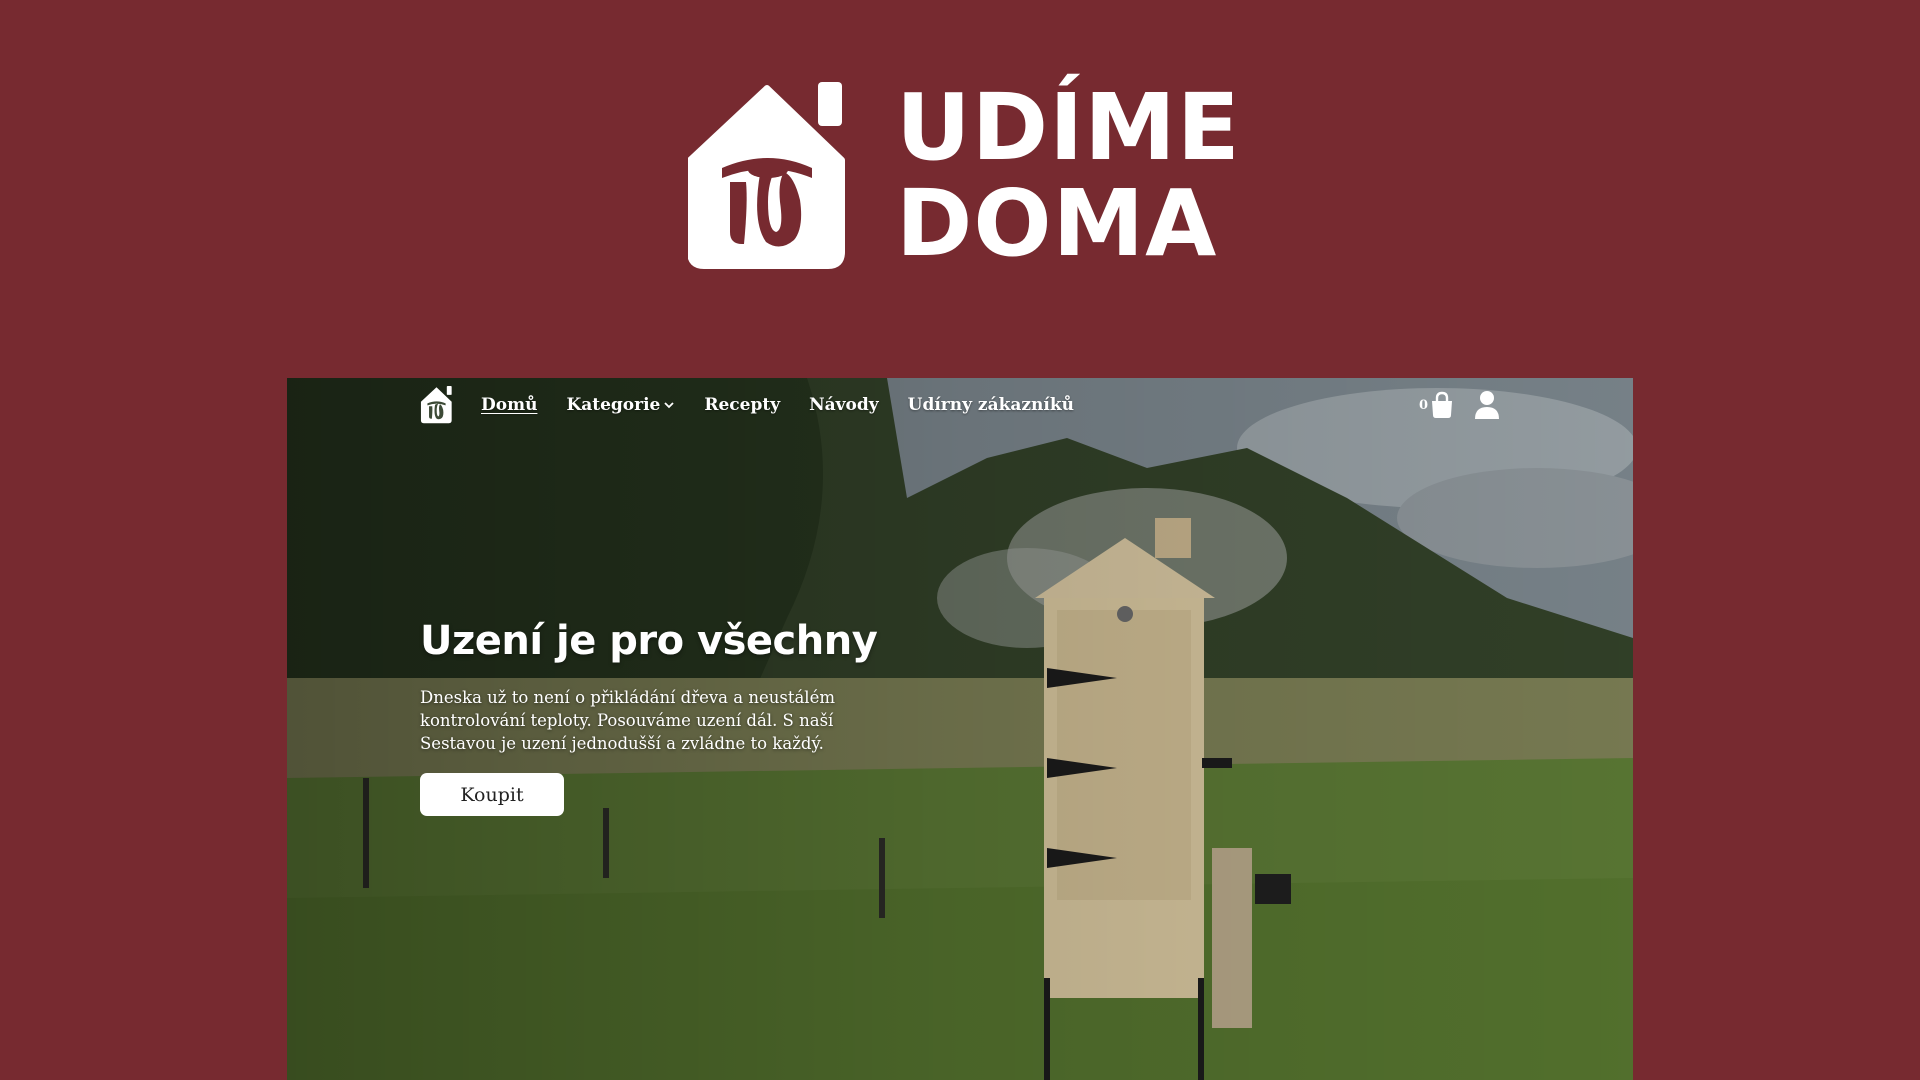  What do you see at coordinates (649, 641) in the screenshot?
I see `hero-title: Uzení je pro všechny` at bounding box center [649, 641].